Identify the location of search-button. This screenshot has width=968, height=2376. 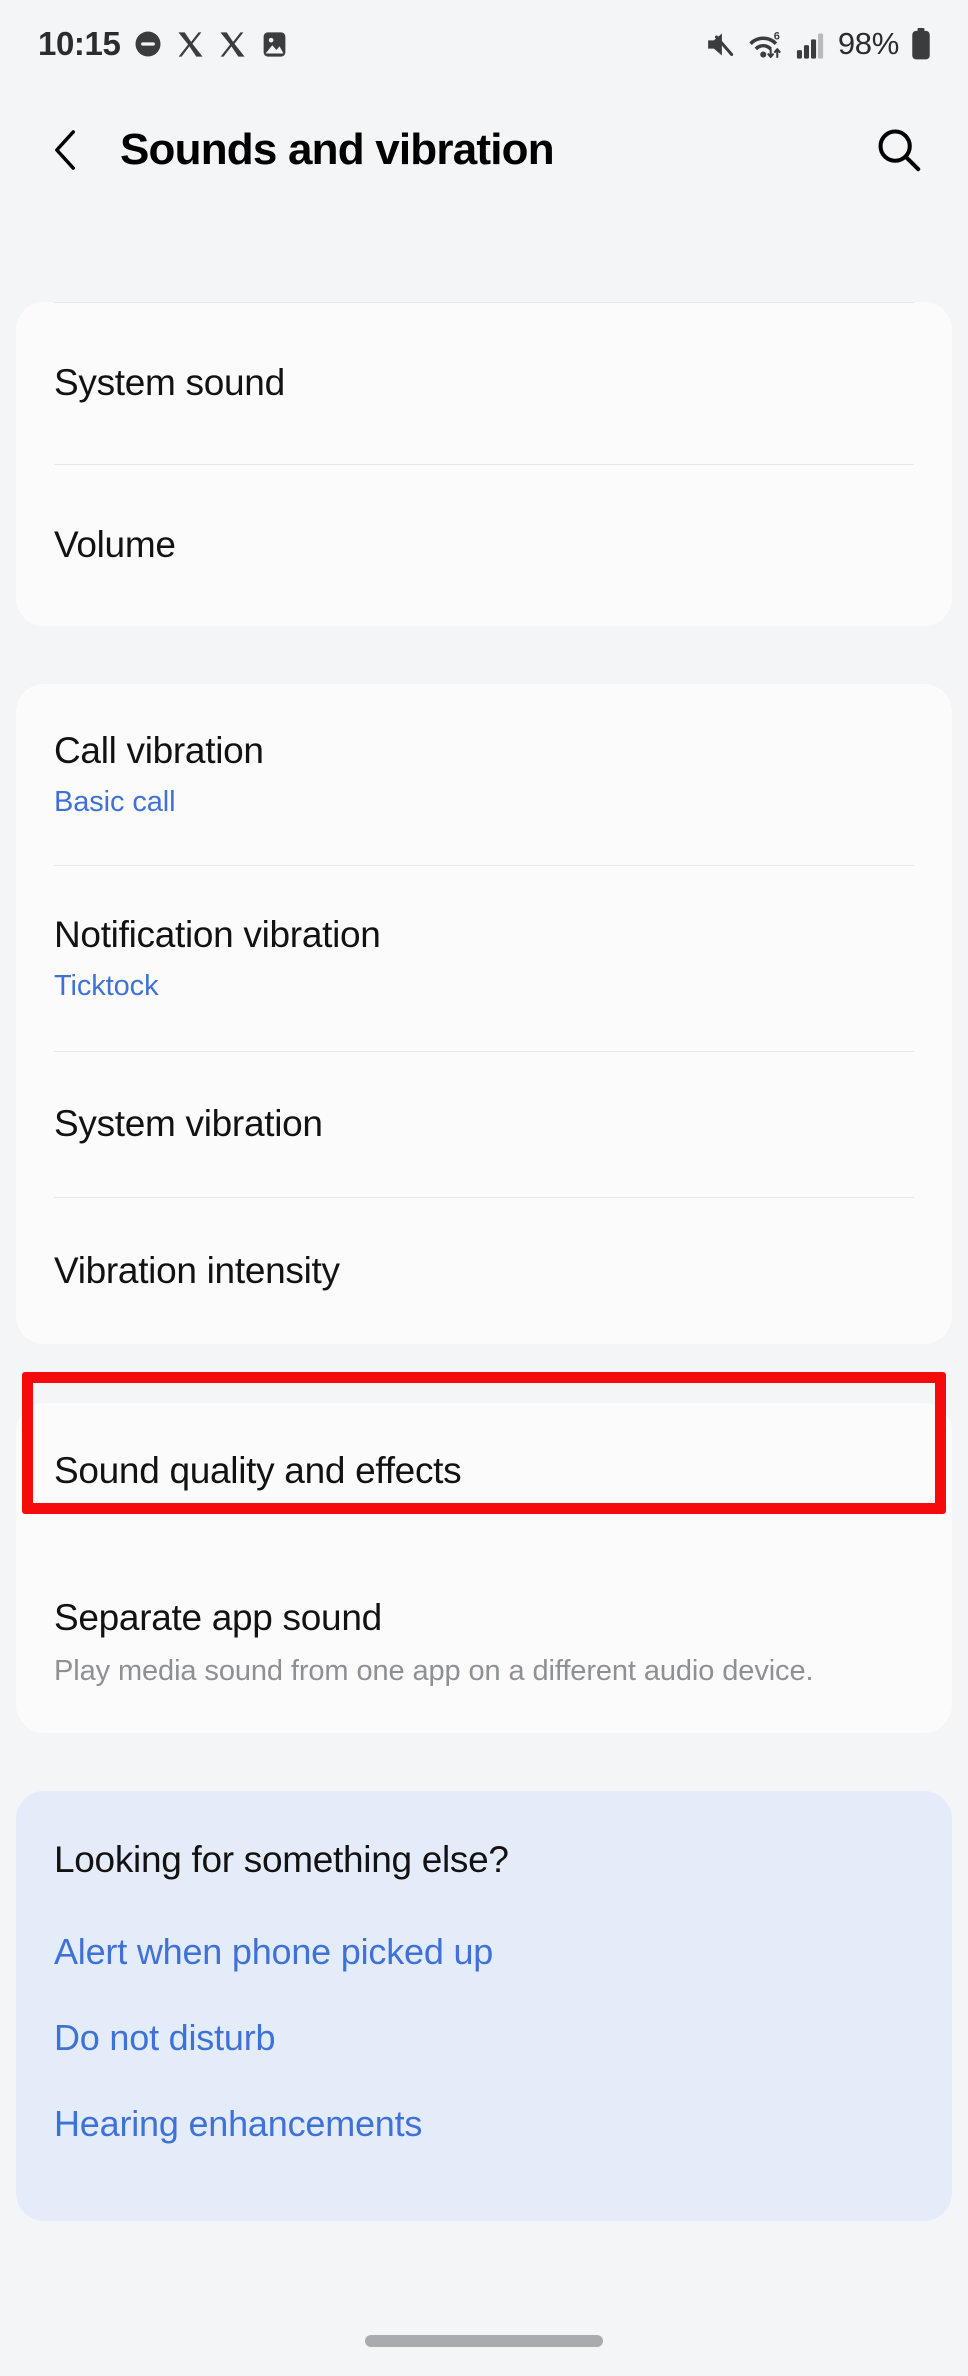
(899, 150).